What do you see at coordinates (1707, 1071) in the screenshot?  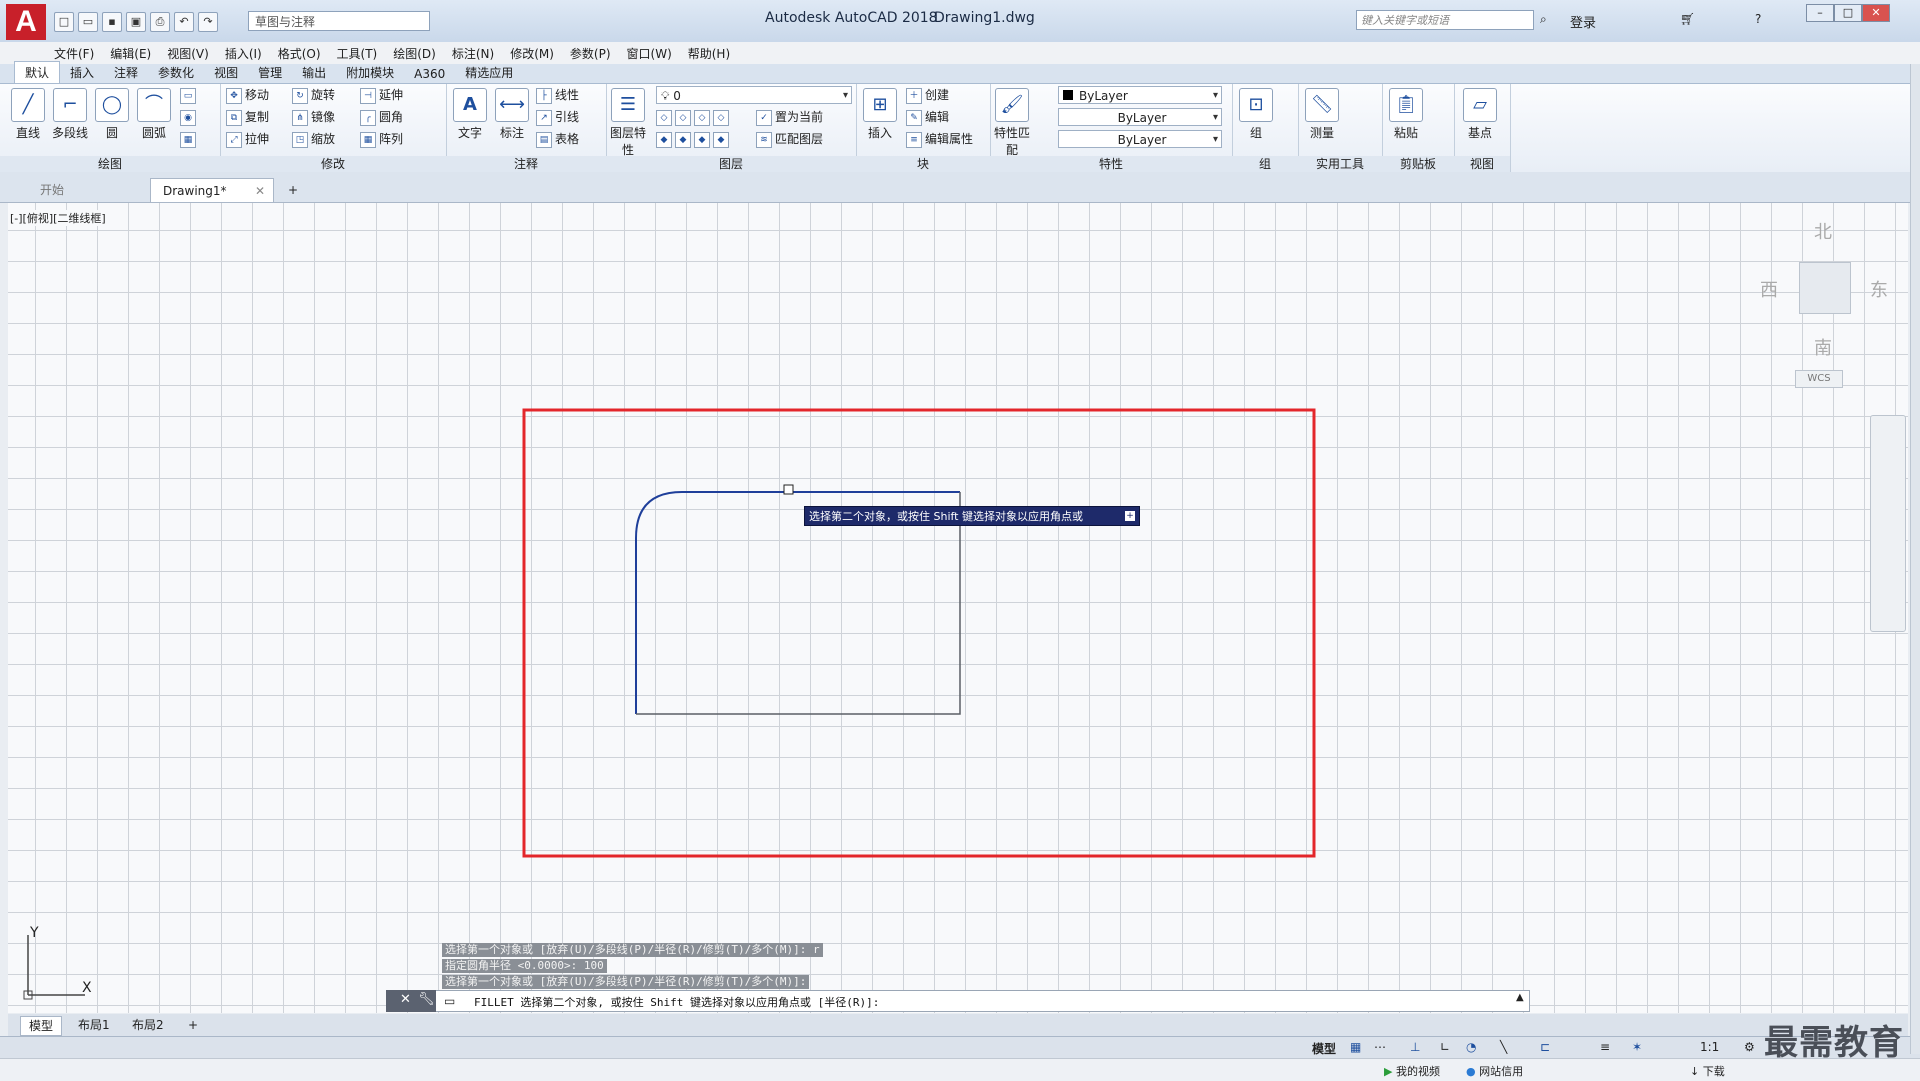 I see `download-link: ↓ 下载` at bounding box center [1707, 1071].